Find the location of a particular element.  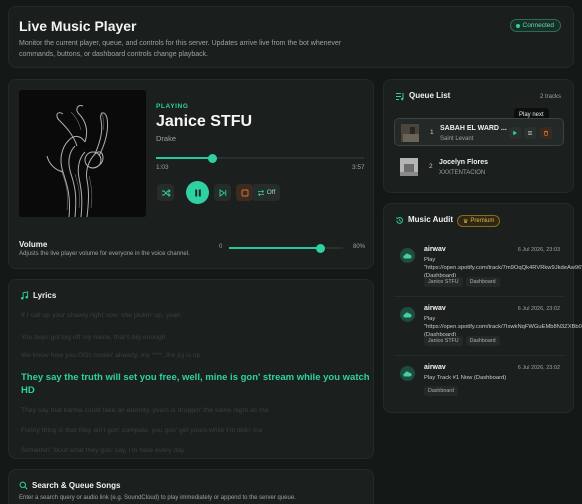

connection-status-label: Connected is located at coordinates (538, 25).